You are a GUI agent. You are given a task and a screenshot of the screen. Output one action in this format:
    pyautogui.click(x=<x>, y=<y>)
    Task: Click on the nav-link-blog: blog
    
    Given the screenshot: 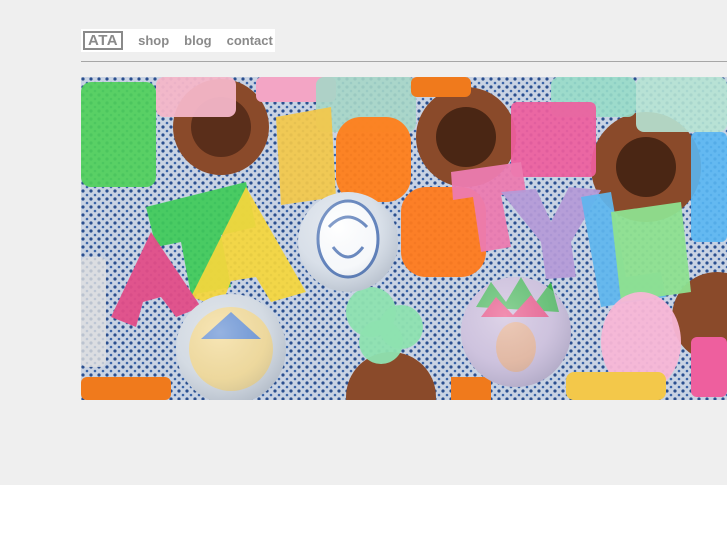 What is the action you would take?
    pyautogui.click(x=197, y=40)
    